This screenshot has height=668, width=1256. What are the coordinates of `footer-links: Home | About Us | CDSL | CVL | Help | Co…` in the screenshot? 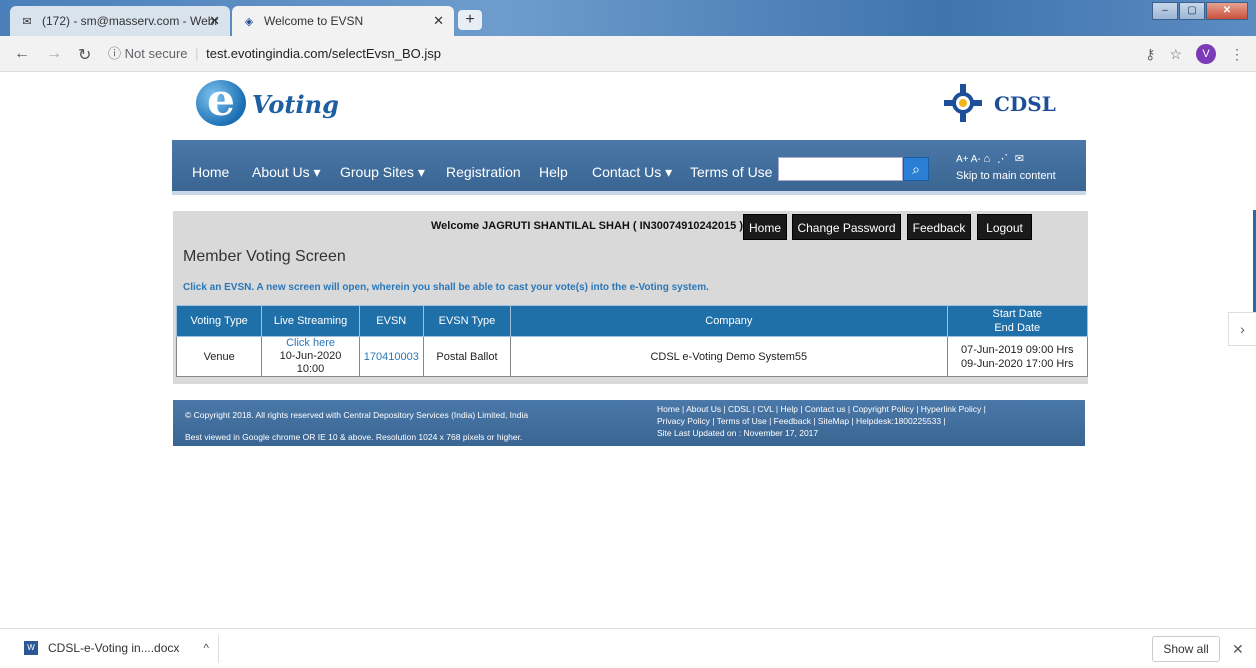 It's located at (821, 421).